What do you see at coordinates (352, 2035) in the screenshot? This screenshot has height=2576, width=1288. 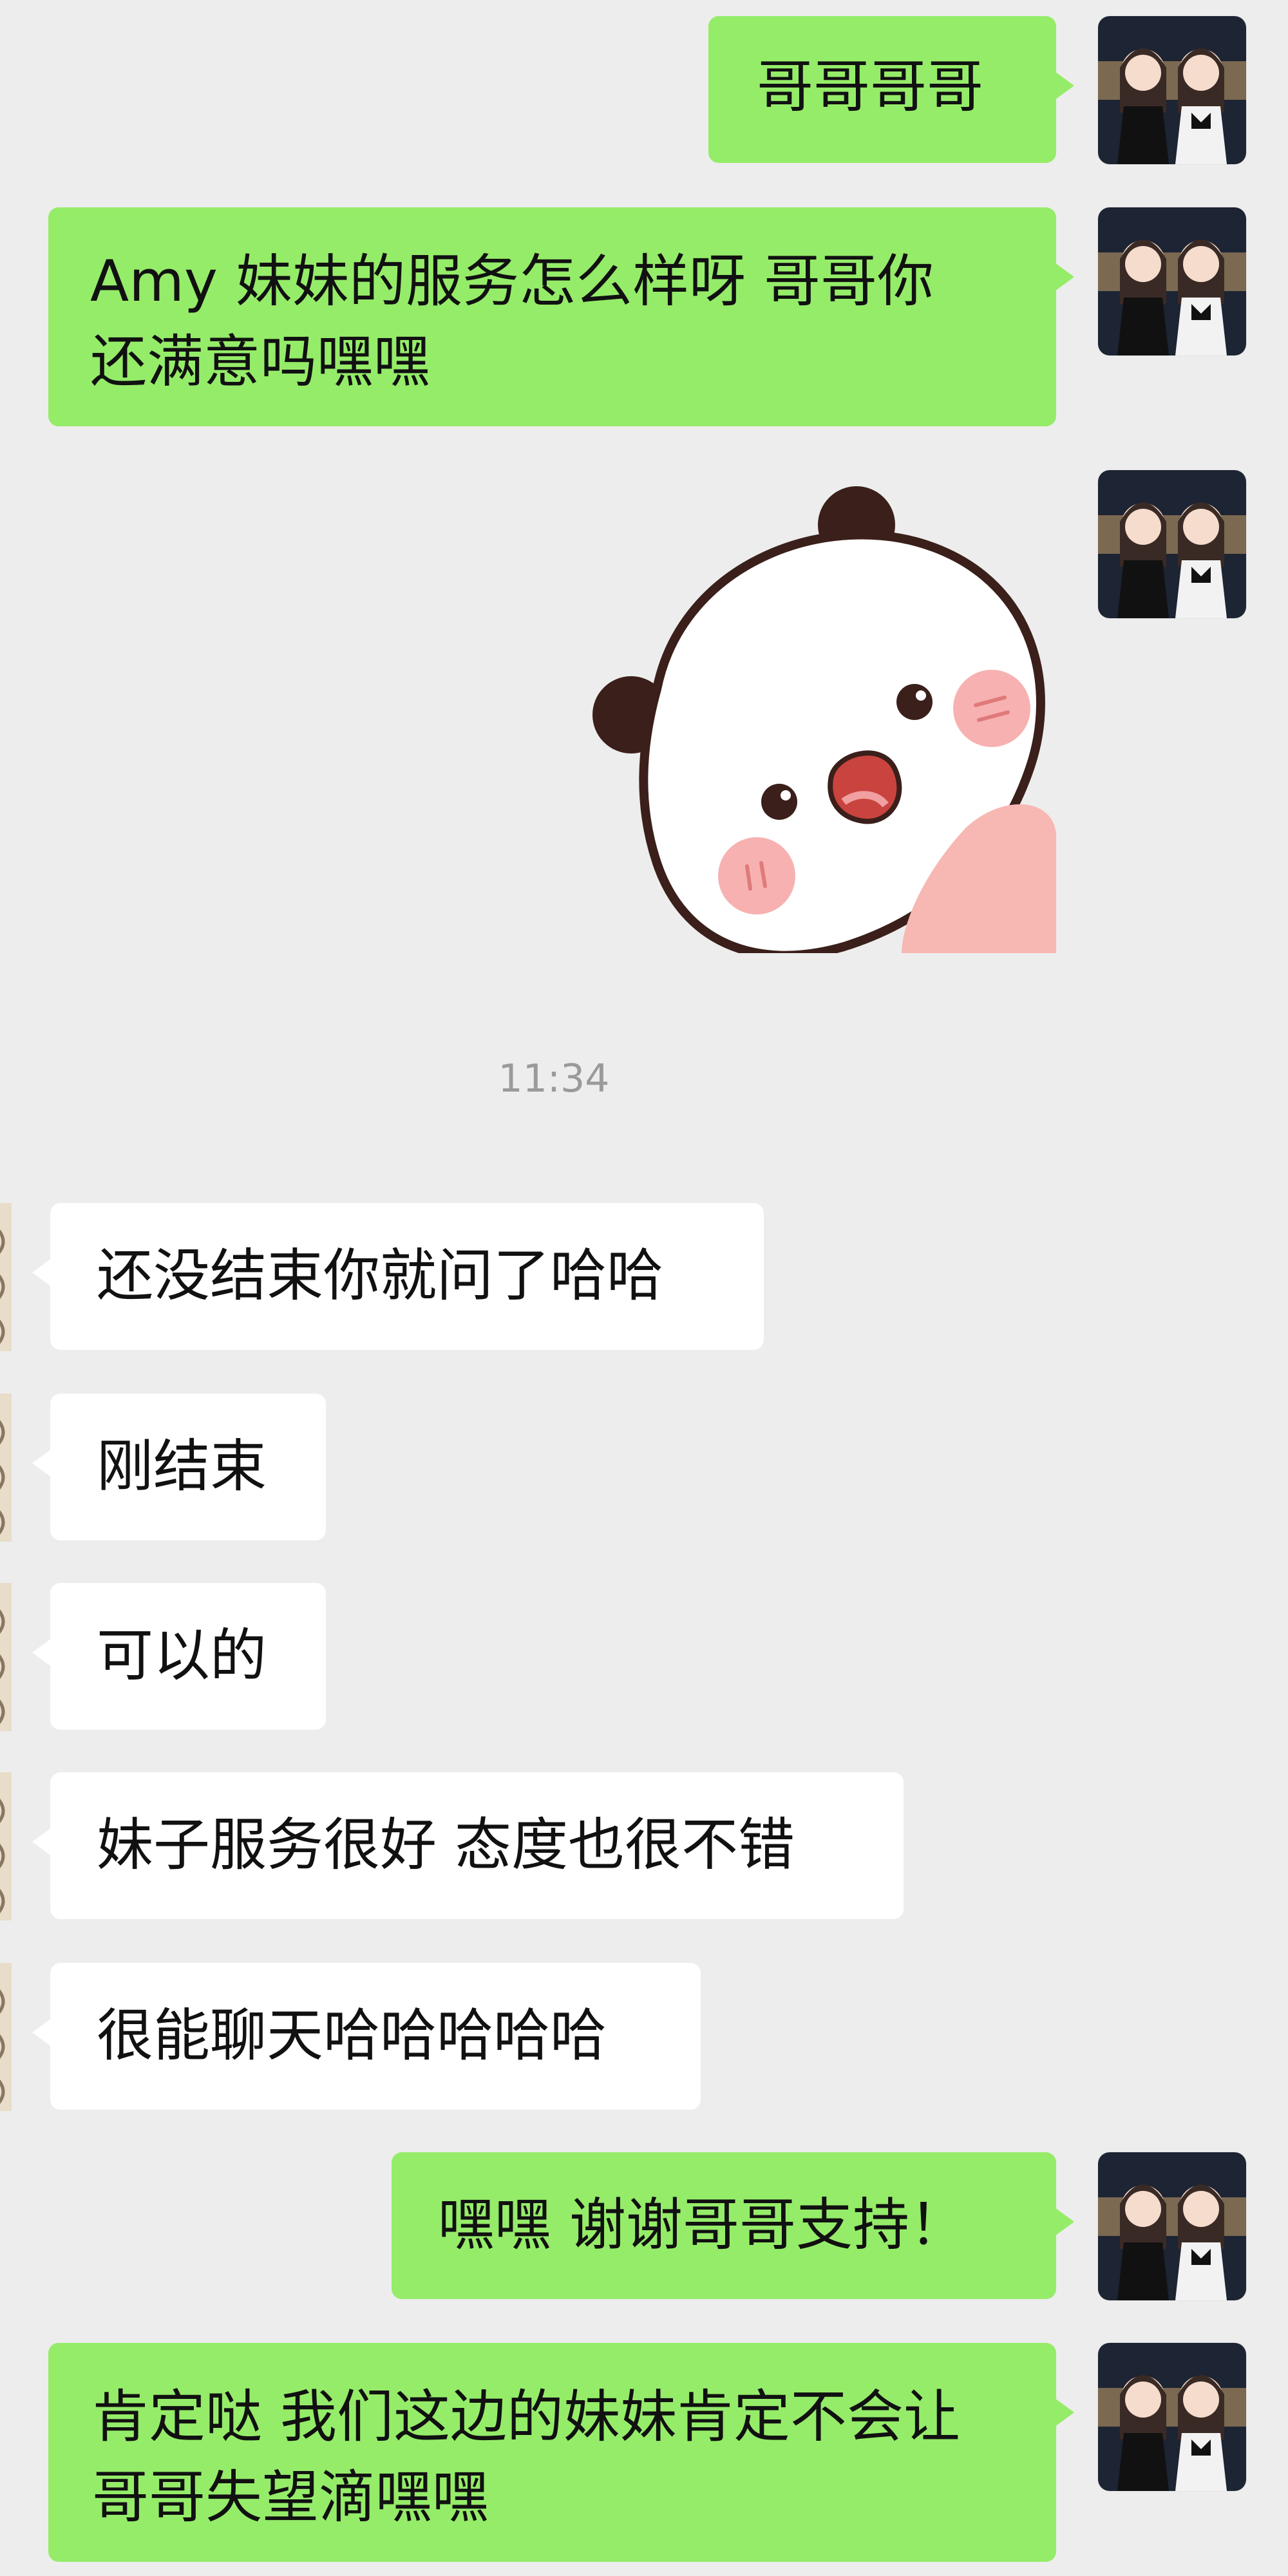 I see `message-text: 很能聊天哈哈哈哈哈` at bounding box center [352, 2035].